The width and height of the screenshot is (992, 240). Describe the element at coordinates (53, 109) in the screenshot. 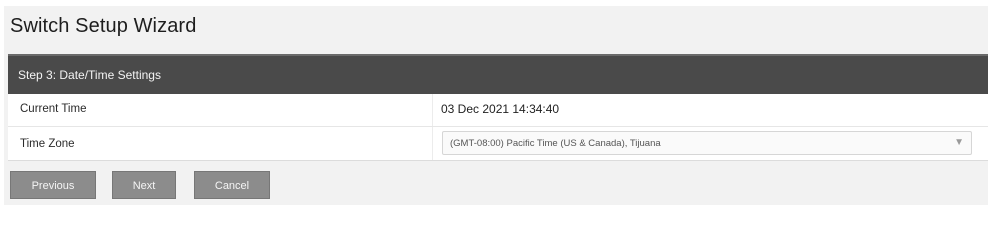

I see `current-time-label: Current Time` at that location.